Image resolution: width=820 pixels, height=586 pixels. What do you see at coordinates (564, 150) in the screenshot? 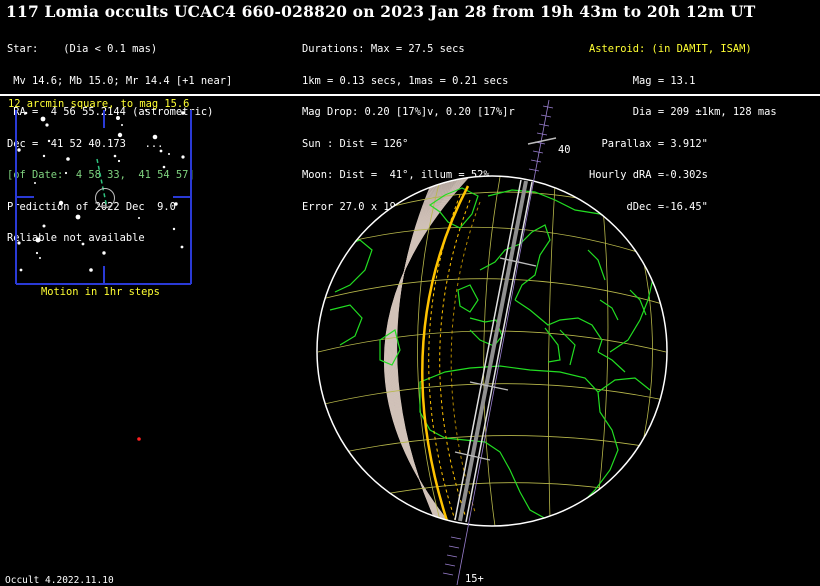
I see `path-time-label-top: 40` at bounding box center [564, 150].